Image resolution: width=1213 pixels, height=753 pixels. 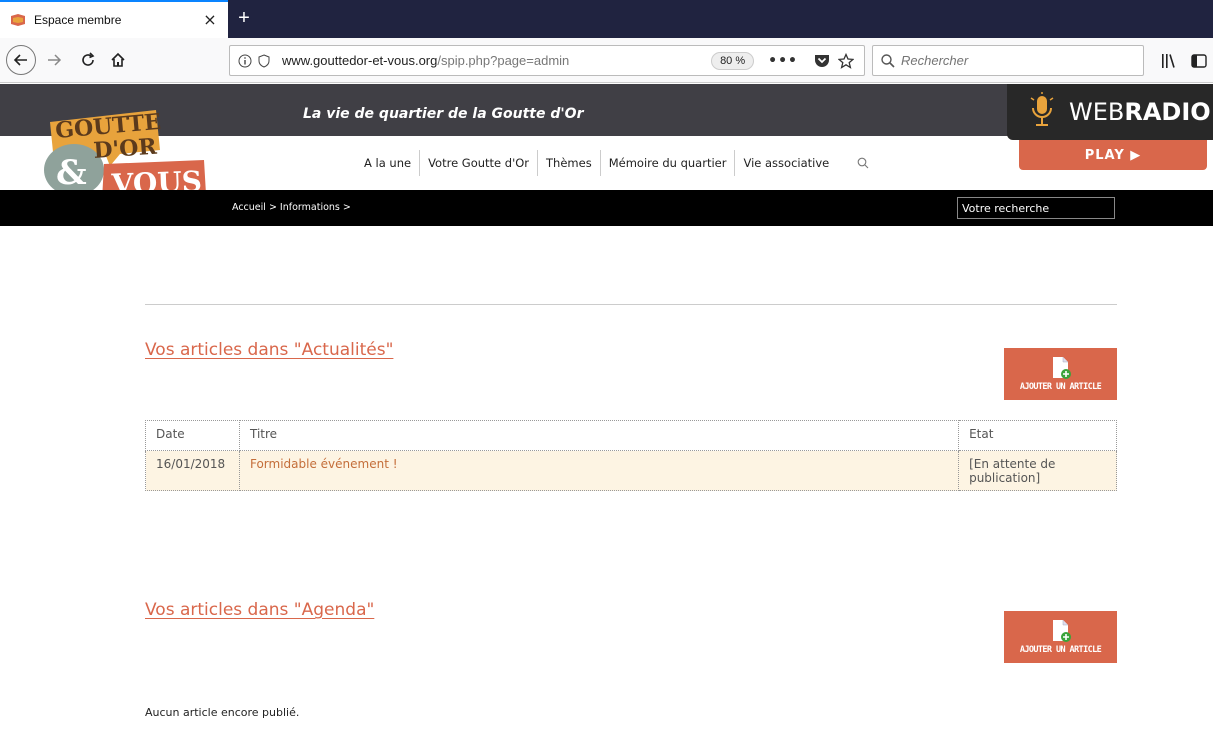 What do you see at coordinates (269, 350) in the screenshot?
I see `section-title-actualites: Vos articles dans "Actualités"` at bounding box center [269, 350].